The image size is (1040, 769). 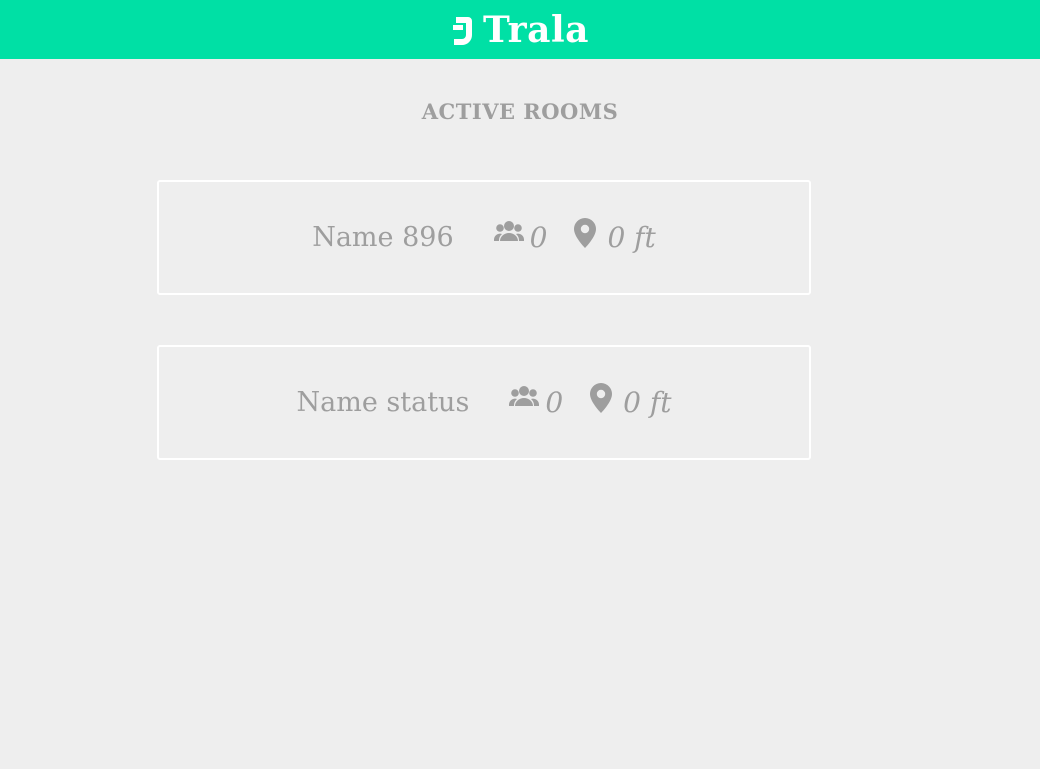 I want to click on trala-logo-icon, so click(x=463, y=30).